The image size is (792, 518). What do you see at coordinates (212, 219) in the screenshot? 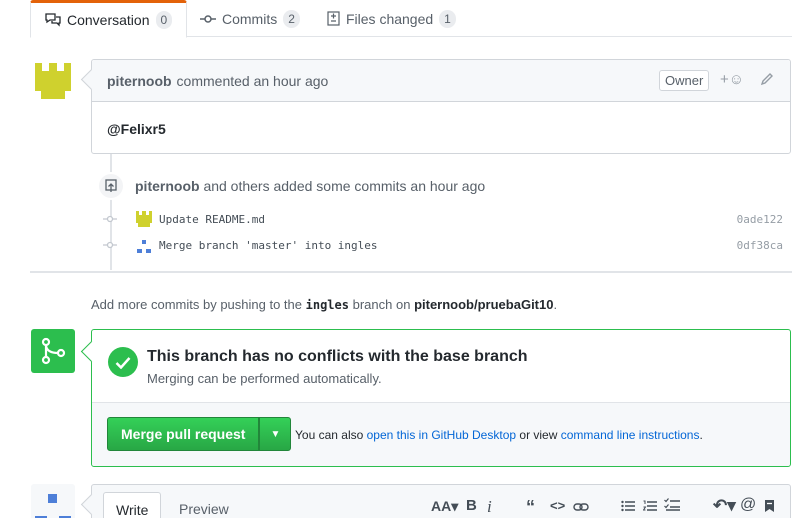
I see `commit-message: Update README.md` at bounding box center [212, 219].